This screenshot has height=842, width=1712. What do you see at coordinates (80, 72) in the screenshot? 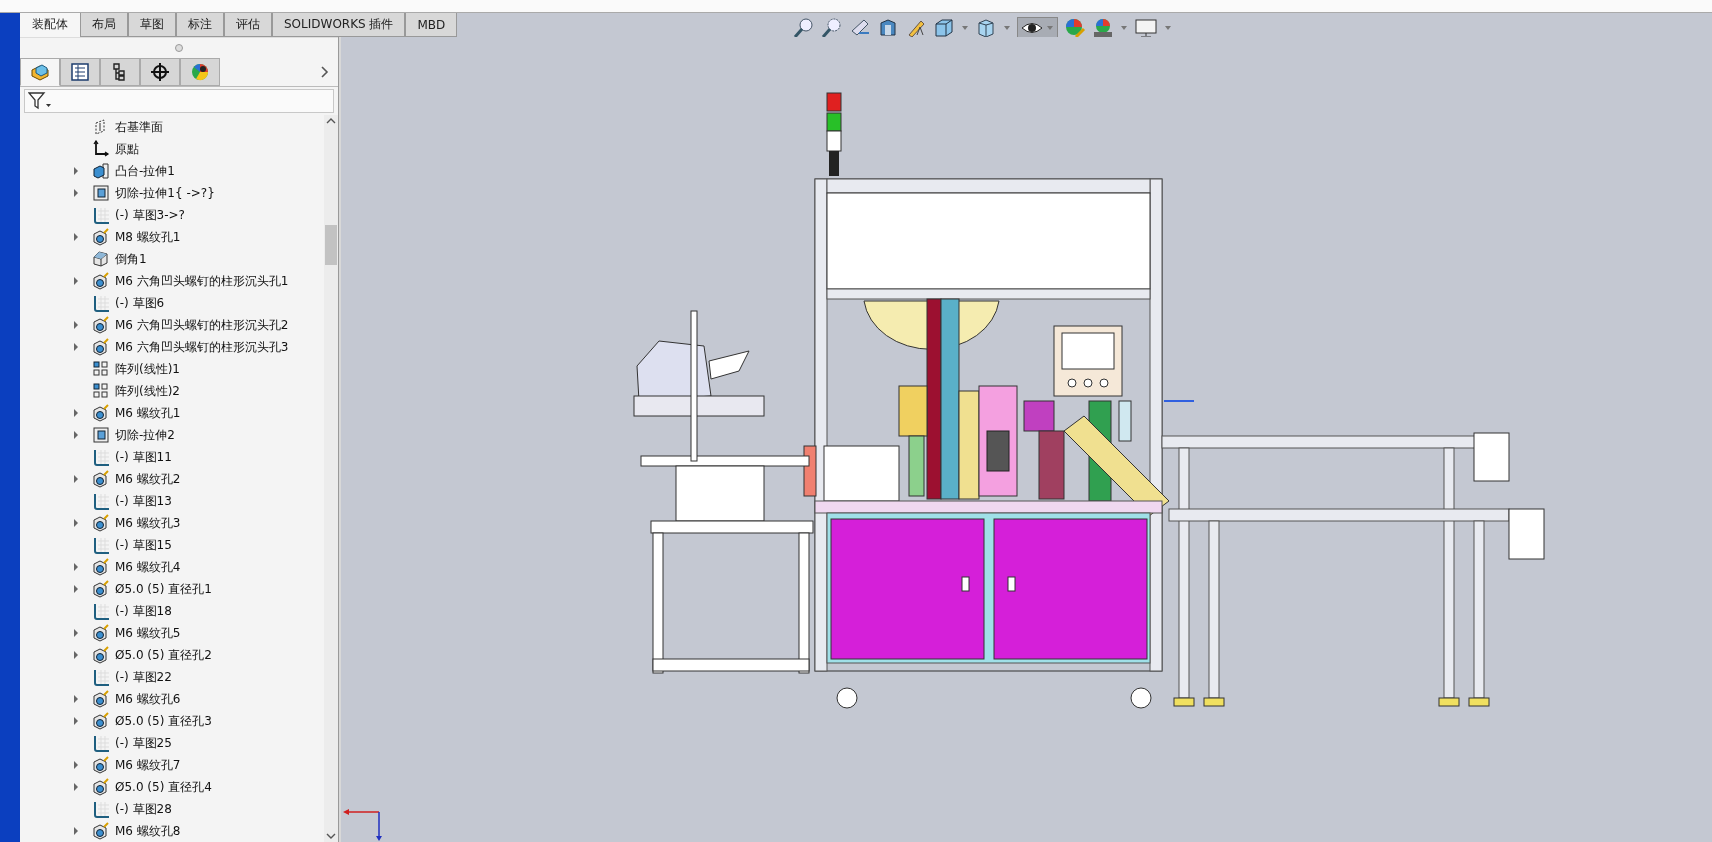
I see `property-tab` at bounding box center [80, 72].